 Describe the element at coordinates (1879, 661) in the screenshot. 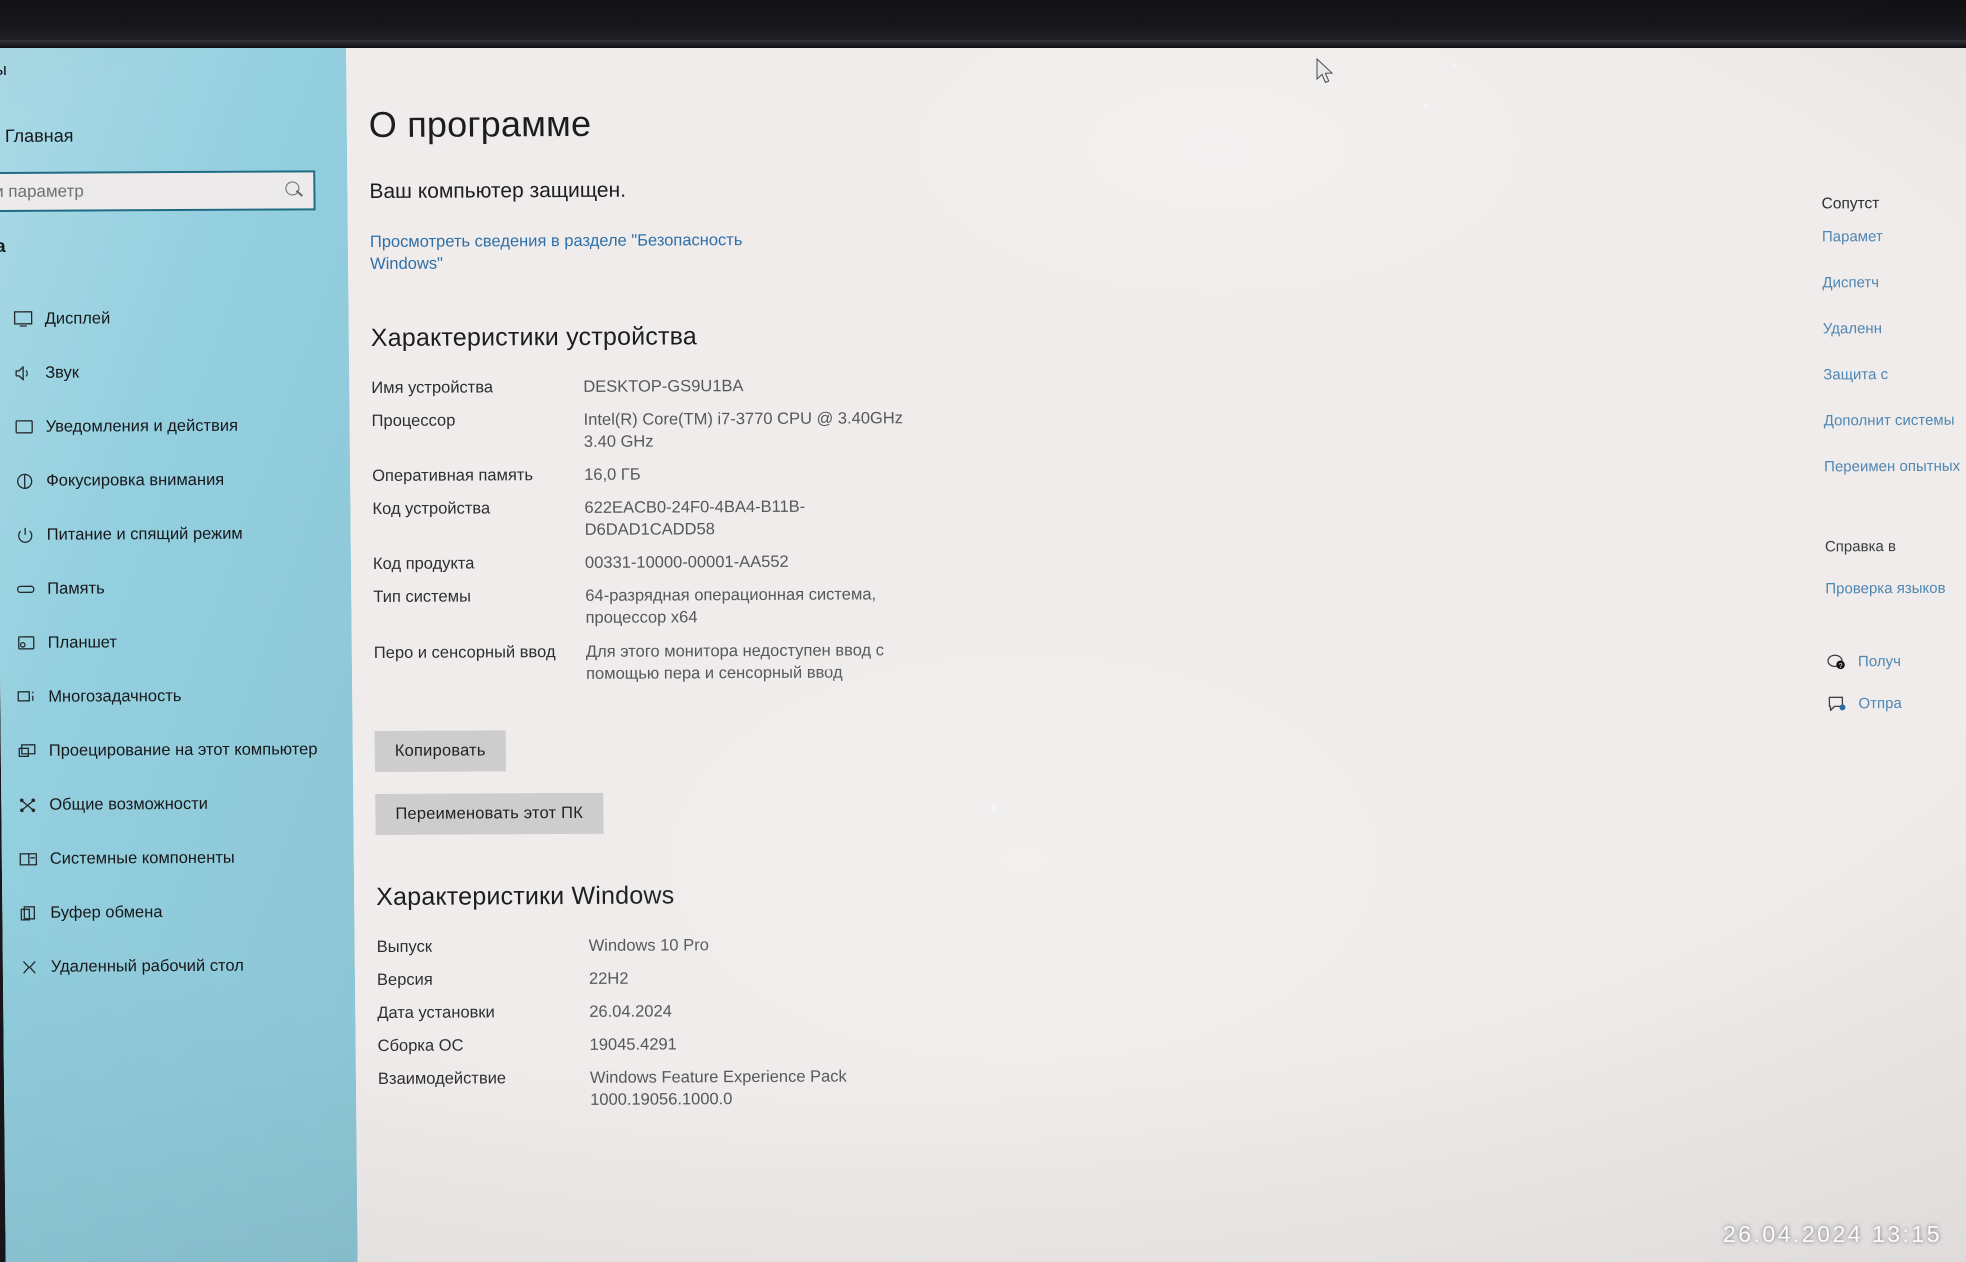

I see `get-help-label: Получ` at that location.